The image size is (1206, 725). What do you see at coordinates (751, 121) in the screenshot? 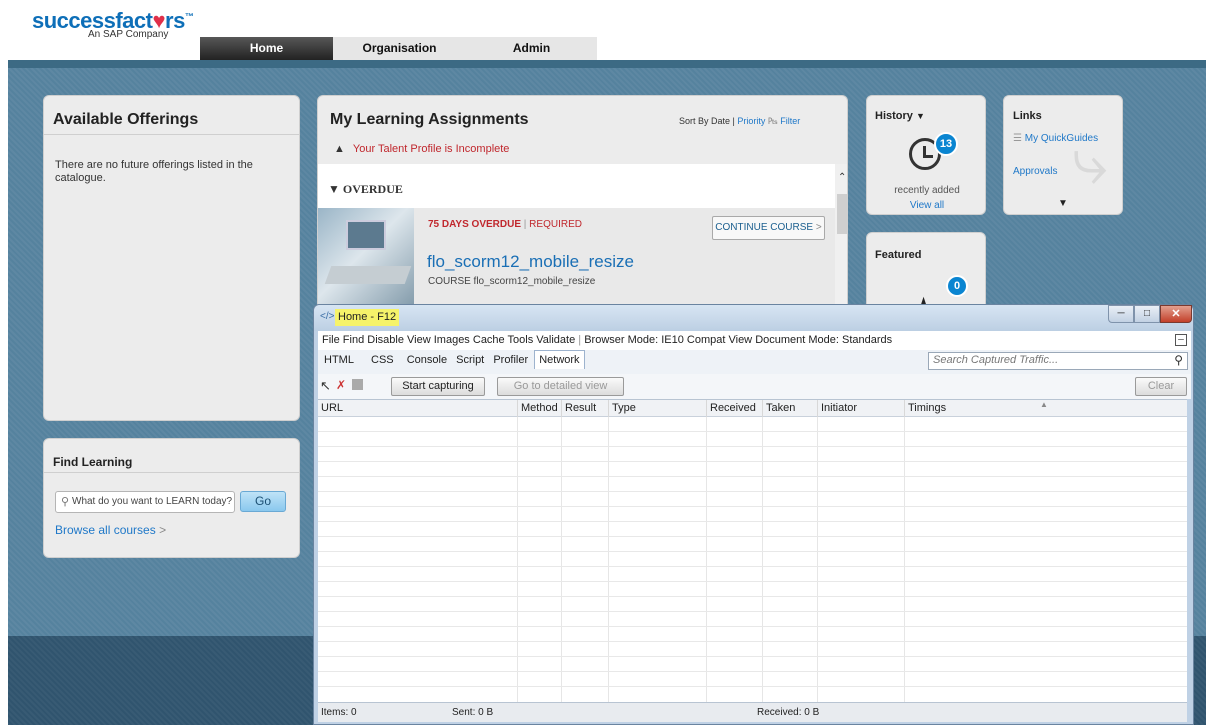
I see `sort-priority-link: Priority` at bounding box center [751, 121].